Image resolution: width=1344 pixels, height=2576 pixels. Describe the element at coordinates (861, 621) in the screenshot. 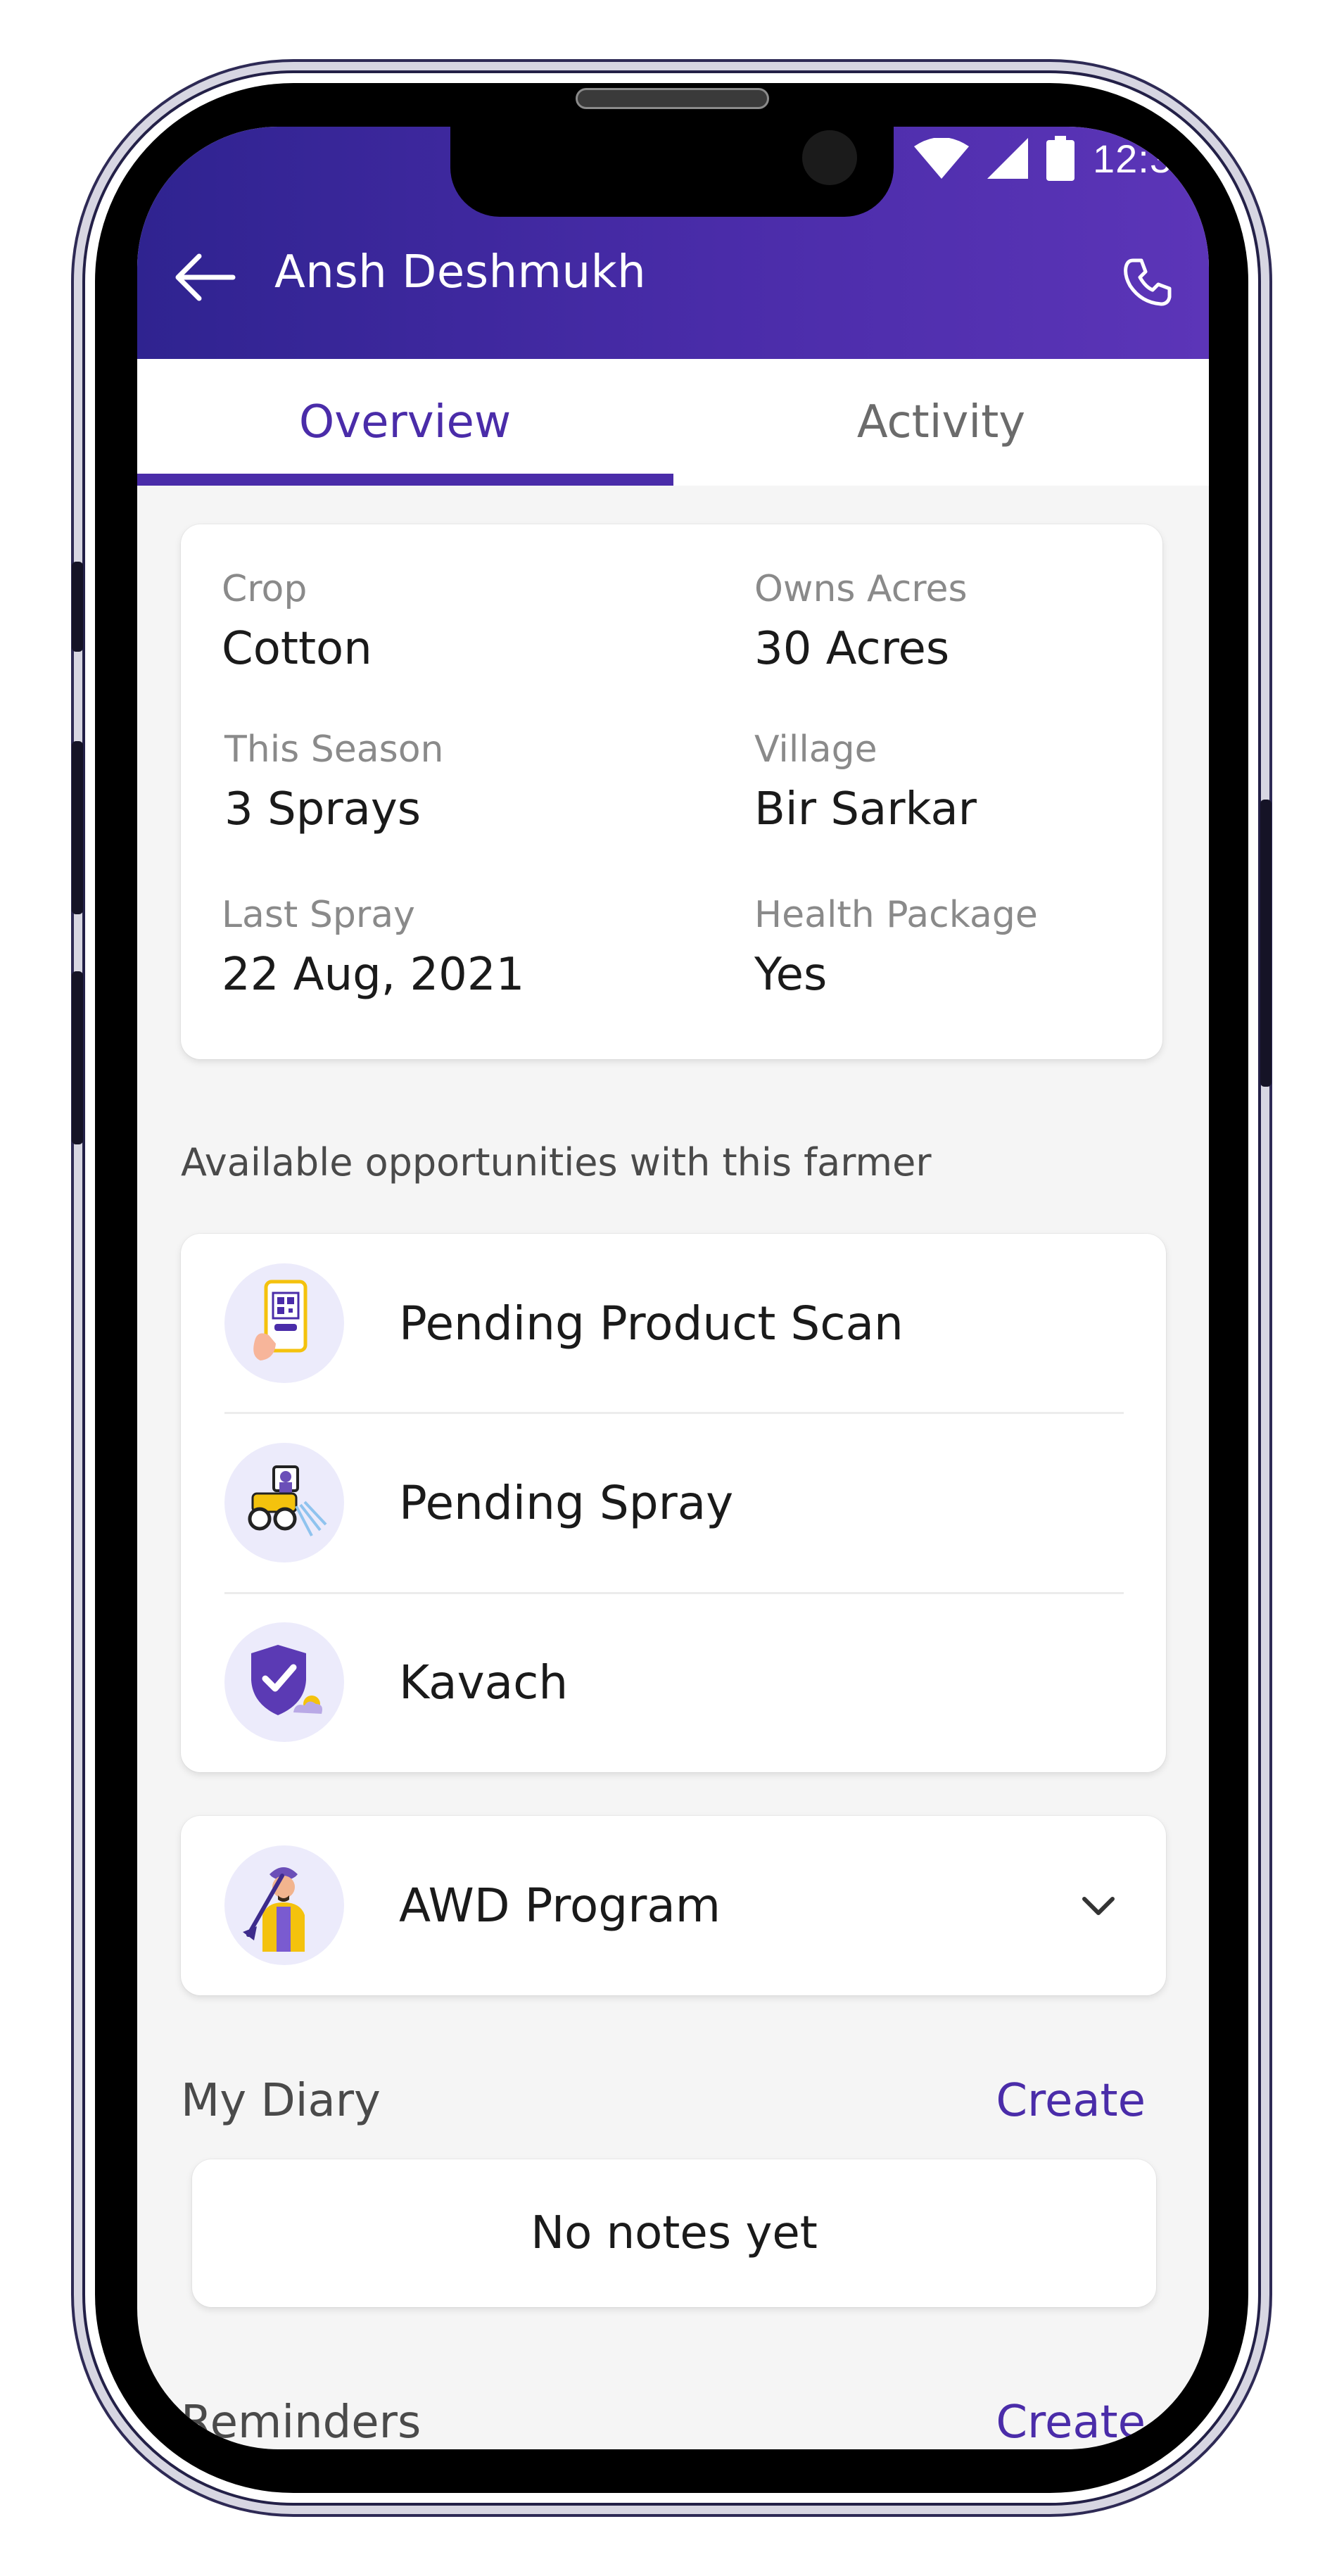

I see `field-owns-acres: Owns Acres 30 Acres` at that location.